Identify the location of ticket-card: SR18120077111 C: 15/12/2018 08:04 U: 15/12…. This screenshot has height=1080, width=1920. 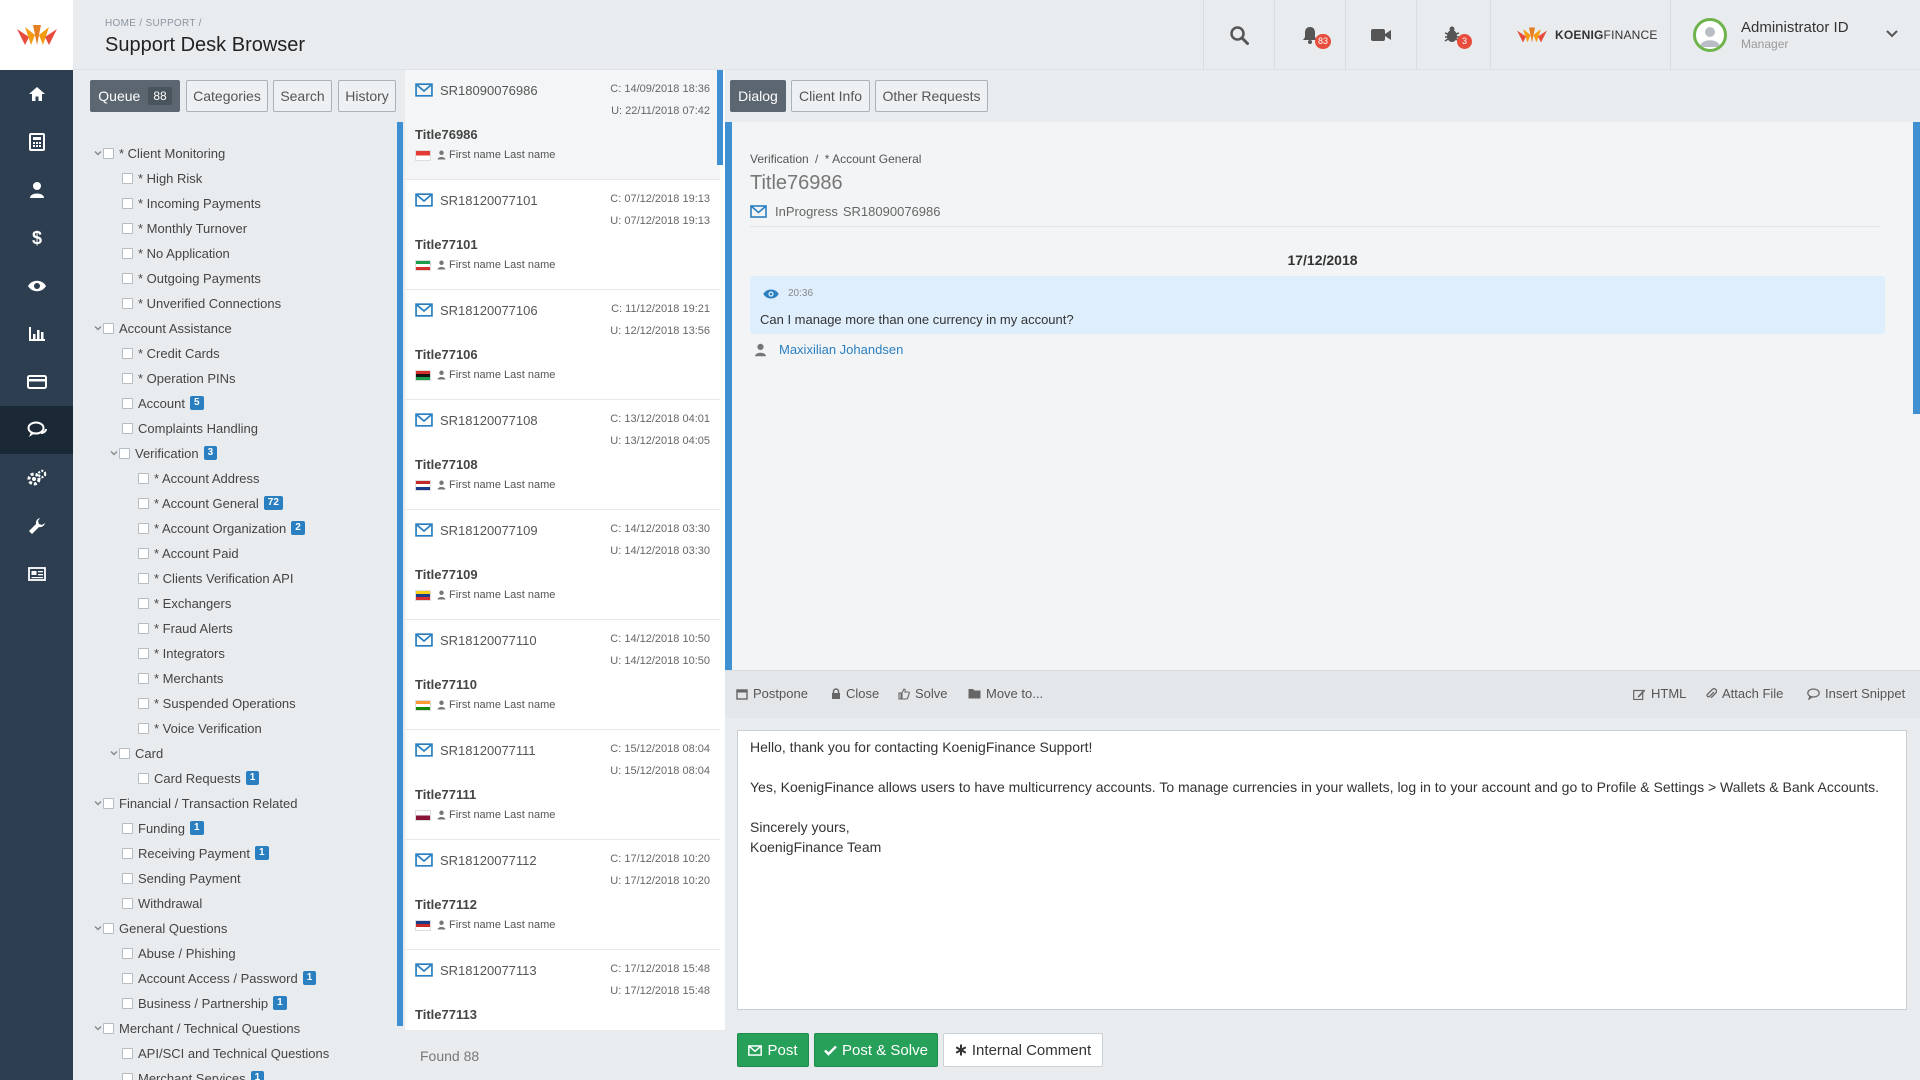
(562, 785).